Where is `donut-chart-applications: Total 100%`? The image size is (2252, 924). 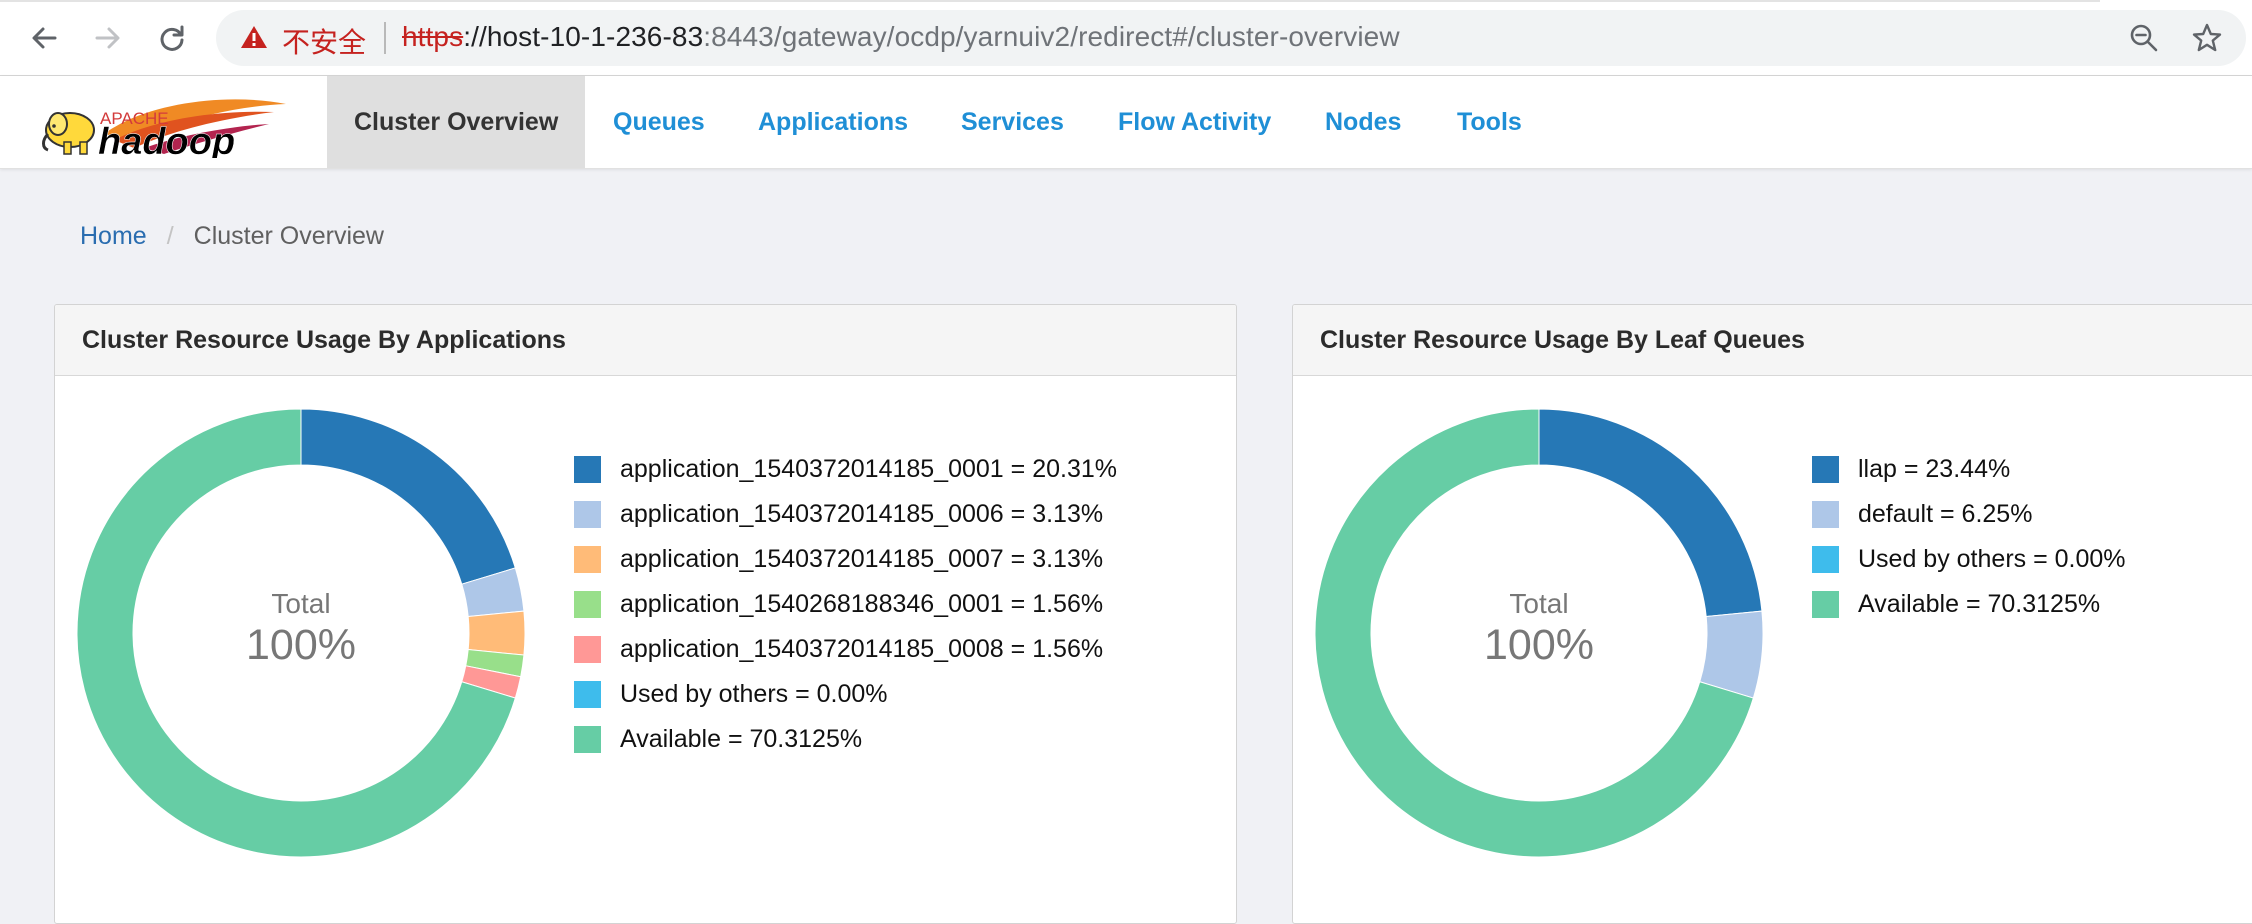 donut-chart-applications: Total 100% is located at coordinates (301, 633).